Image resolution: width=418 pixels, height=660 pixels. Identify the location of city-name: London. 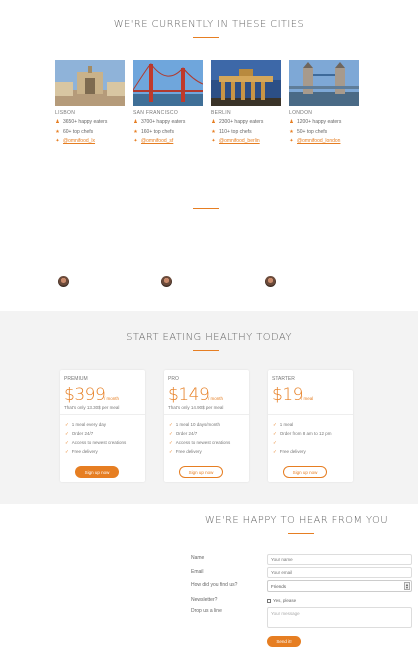
(301, 113).